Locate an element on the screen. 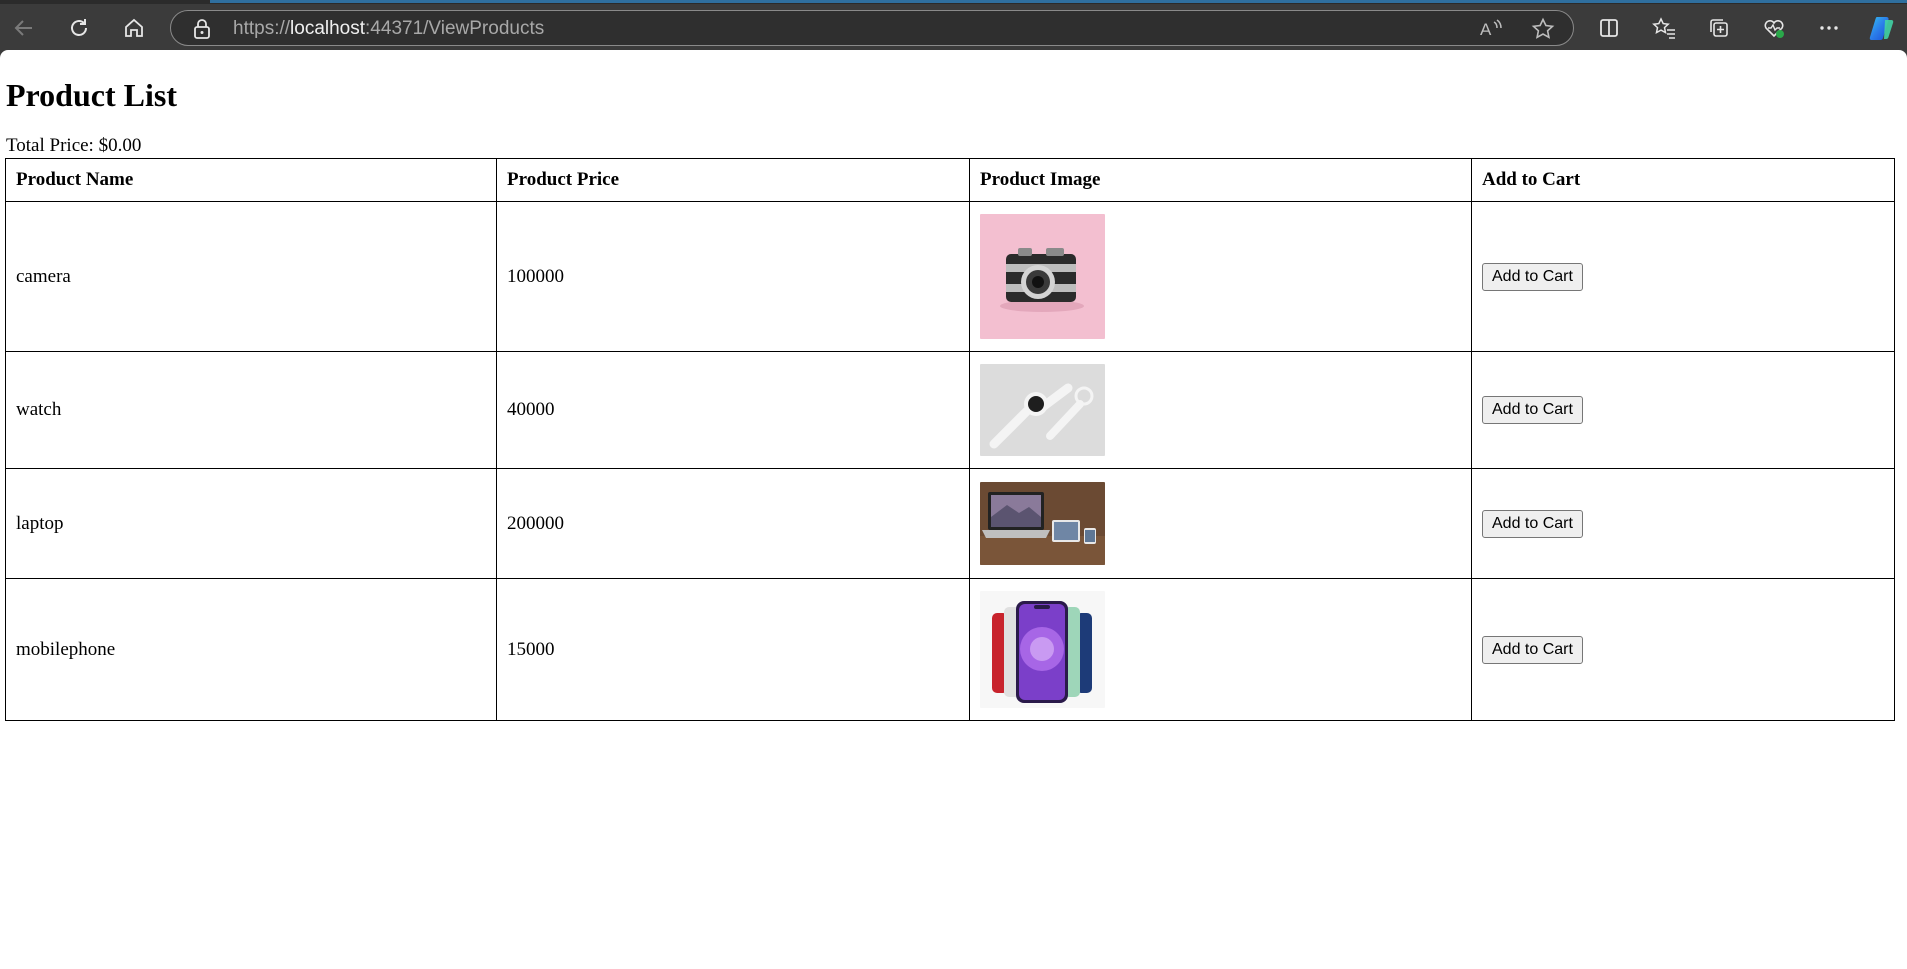  back-icon is located at coordinates (24, 28).